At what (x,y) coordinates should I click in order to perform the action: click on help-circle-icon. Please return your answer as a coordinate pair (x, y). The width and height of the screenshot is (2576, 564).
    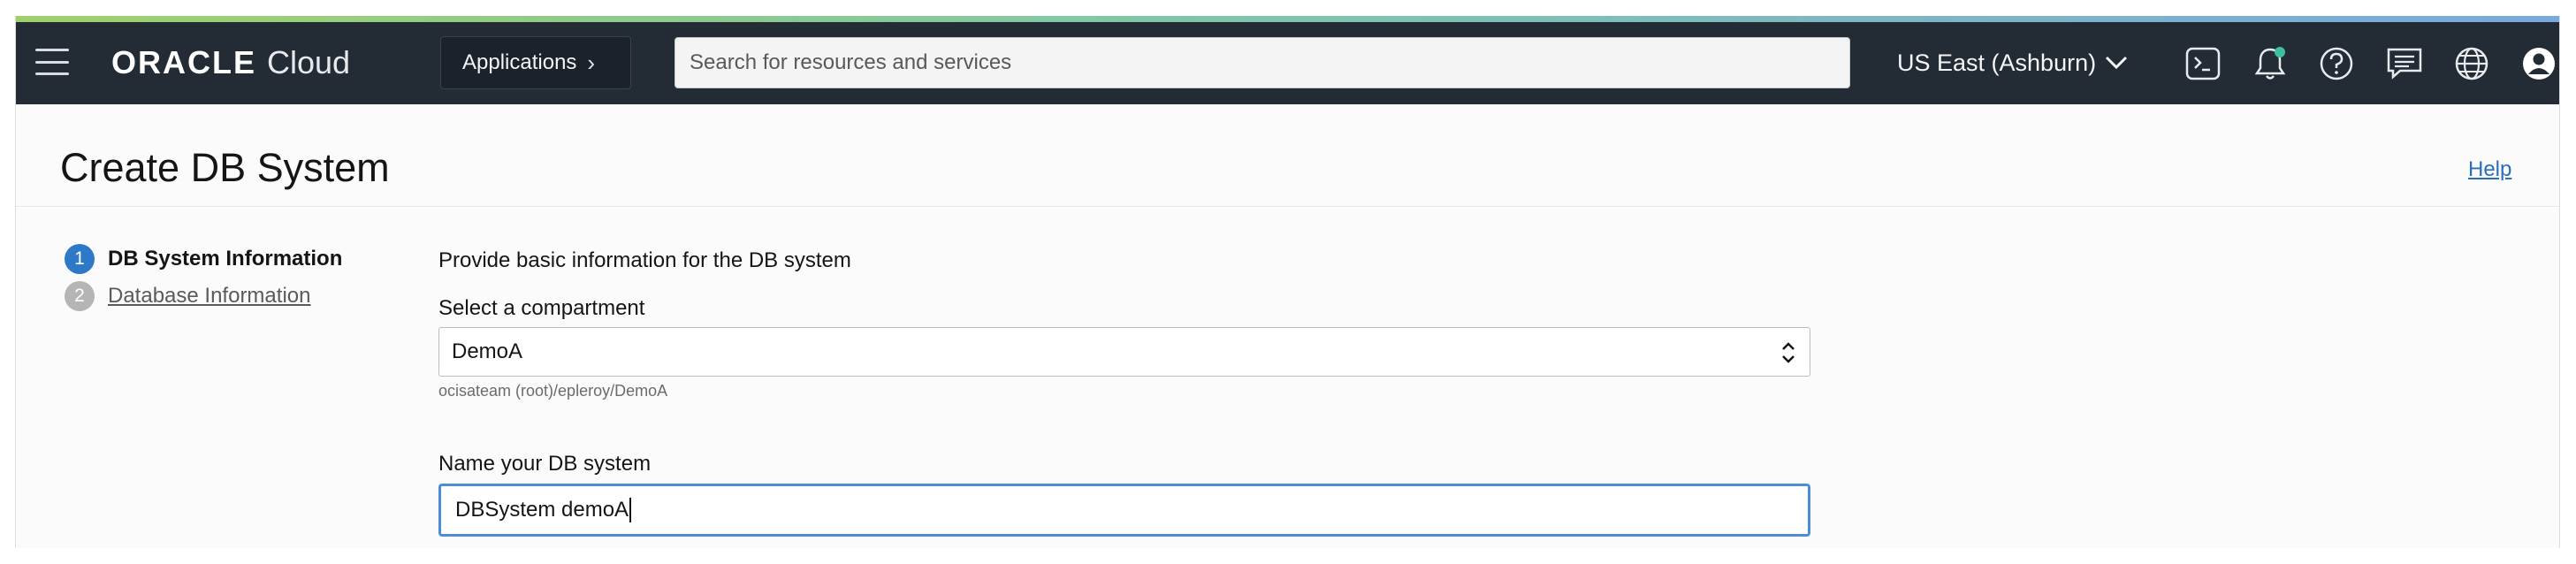
    Looking at the image, I should click on (2336, 63).